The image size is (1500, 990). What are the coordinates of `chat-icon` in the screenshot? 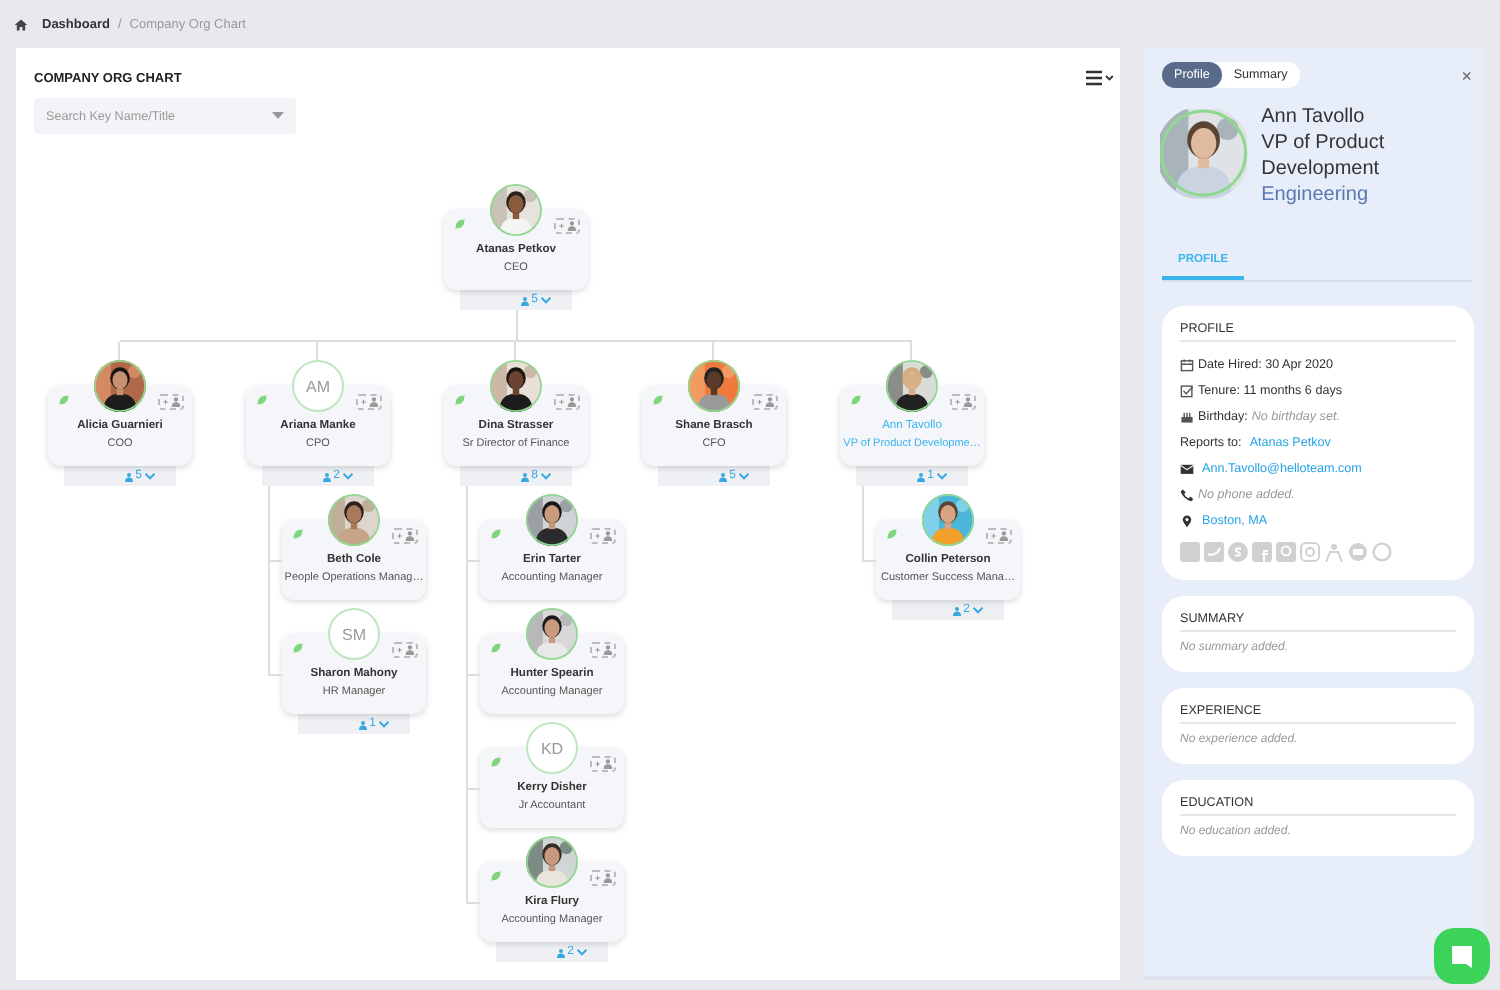 It's located at (1462, 956).